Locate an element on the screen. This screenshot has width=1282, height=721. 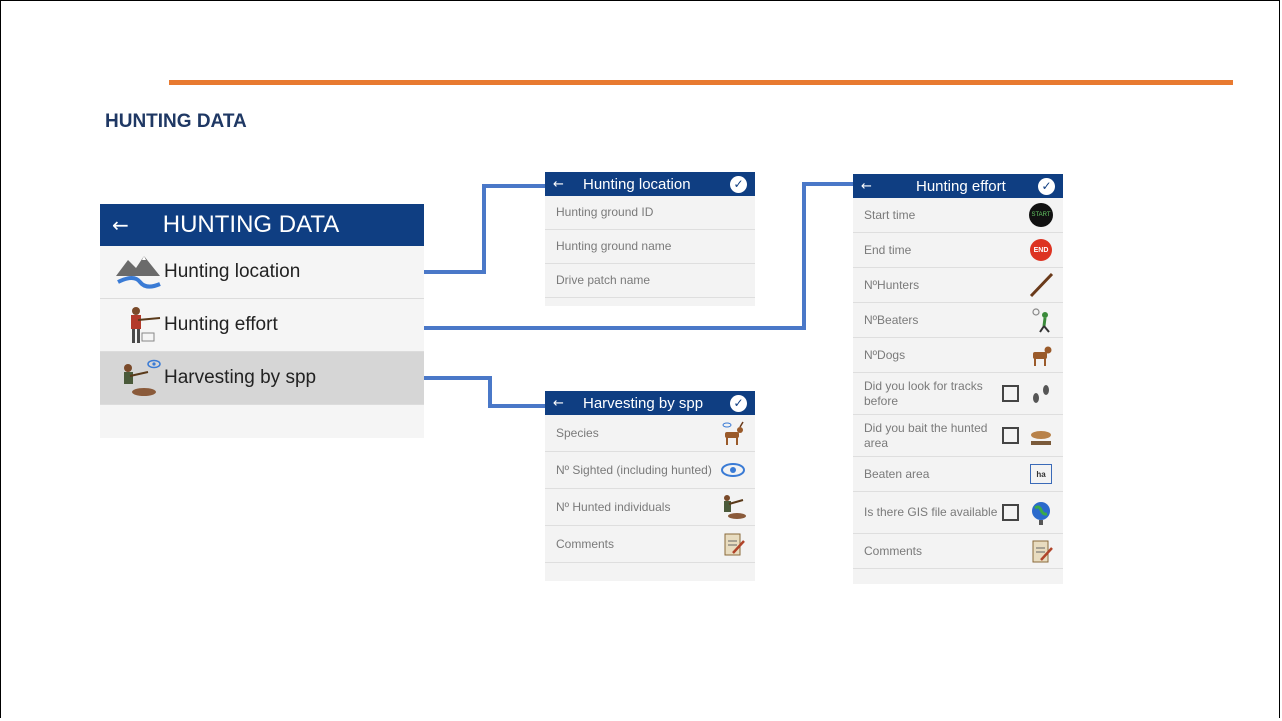
field-label: End time is located at coordinates (888, 249).